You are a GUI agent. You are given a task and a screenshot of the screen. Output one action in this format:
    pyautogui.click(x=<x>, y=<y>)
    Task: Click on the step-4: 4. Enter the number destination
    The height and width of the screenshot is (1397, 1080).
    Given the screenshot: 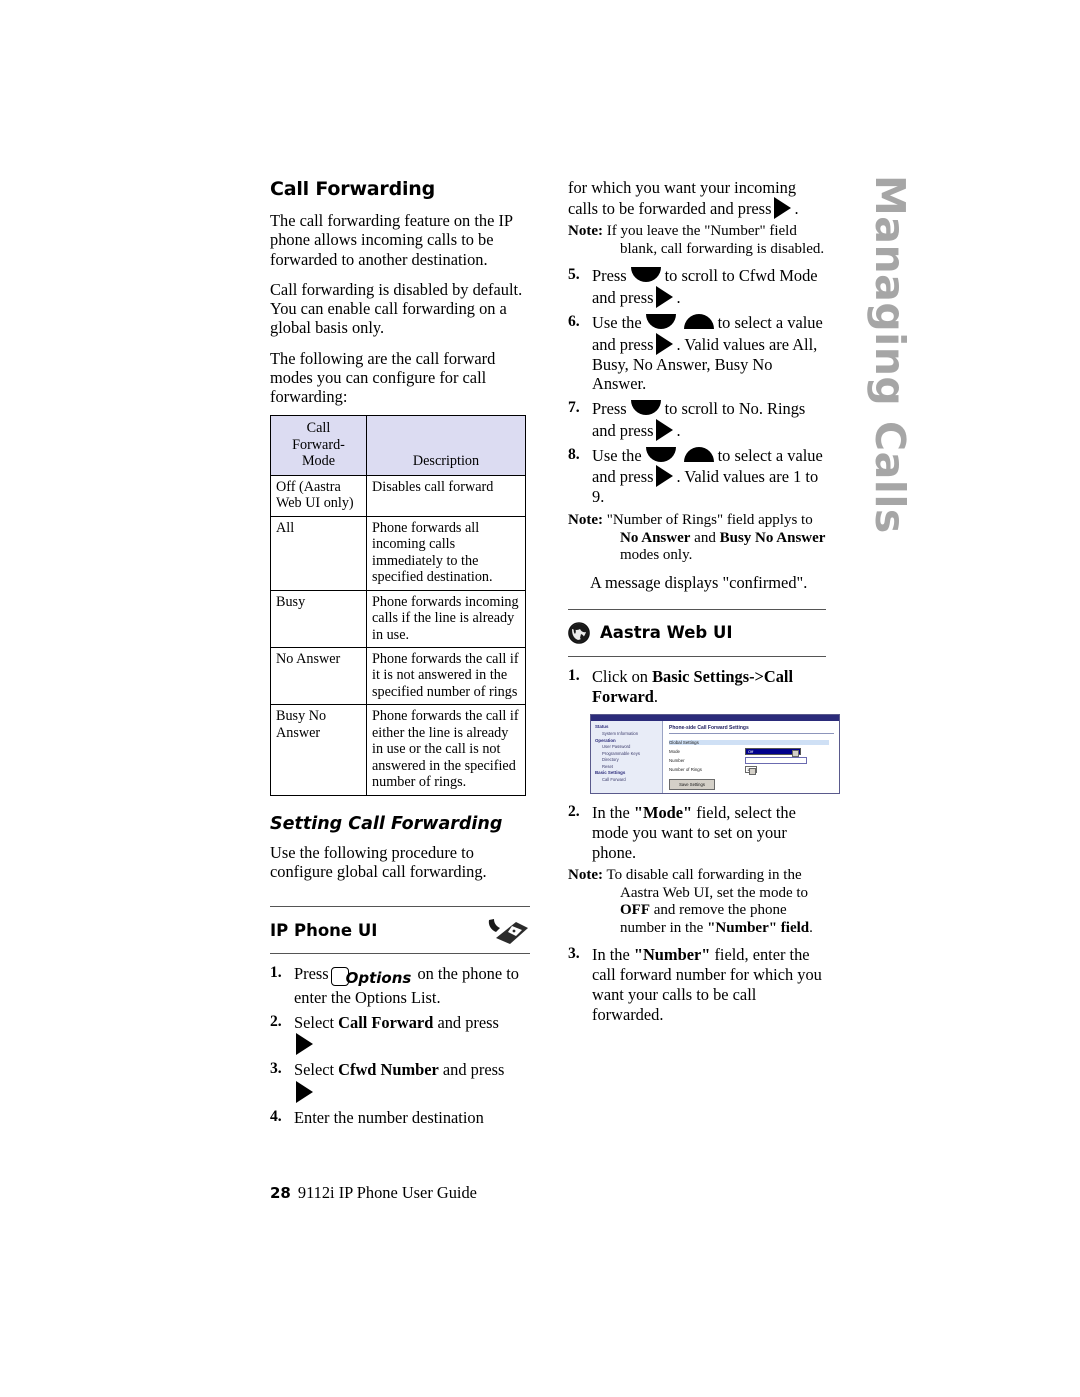 What is the action you would take?
    pyautogui.click(x=400, y=1118)
    